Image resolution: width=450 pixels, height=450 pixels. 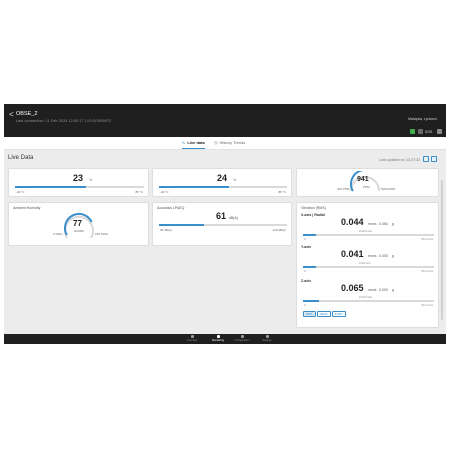 I want to click on temperature-2-bar-fill, so click(x=194, y=187).